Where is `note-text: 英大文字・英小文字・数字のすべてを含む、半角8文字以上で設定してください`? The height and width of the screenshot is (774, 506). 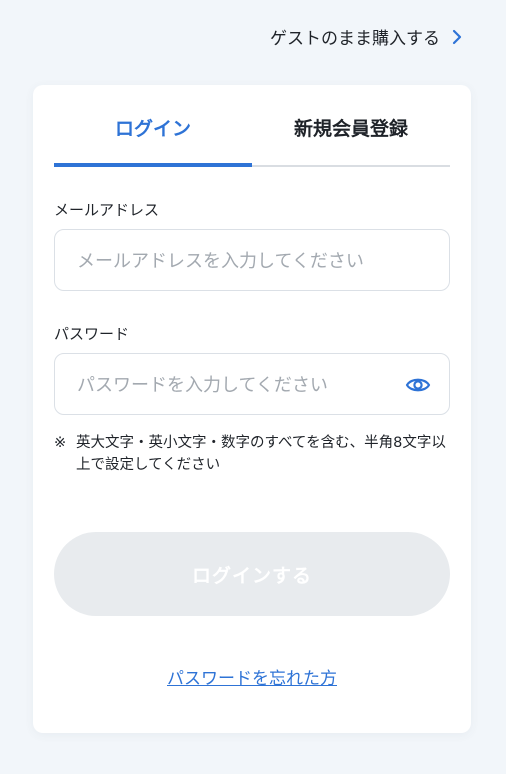
note-text: 英大文字・英小文字・数字のすべてを含む、半角8文字以上で設定してください is located at coordinates (261, 454).